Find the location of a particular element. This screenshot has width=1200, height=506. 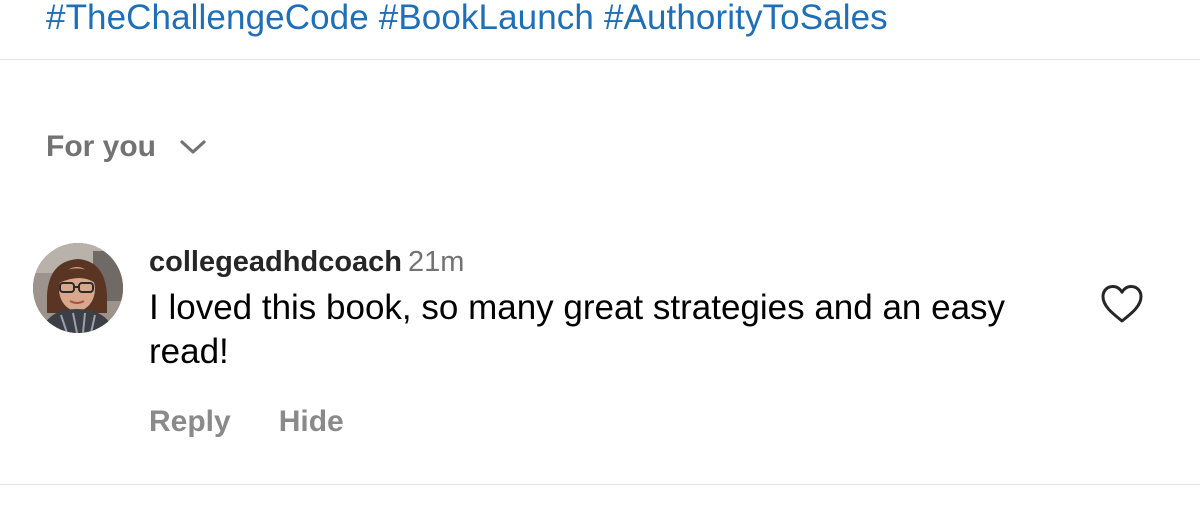

hide-button: Hide is located at coordinates (311, 422).